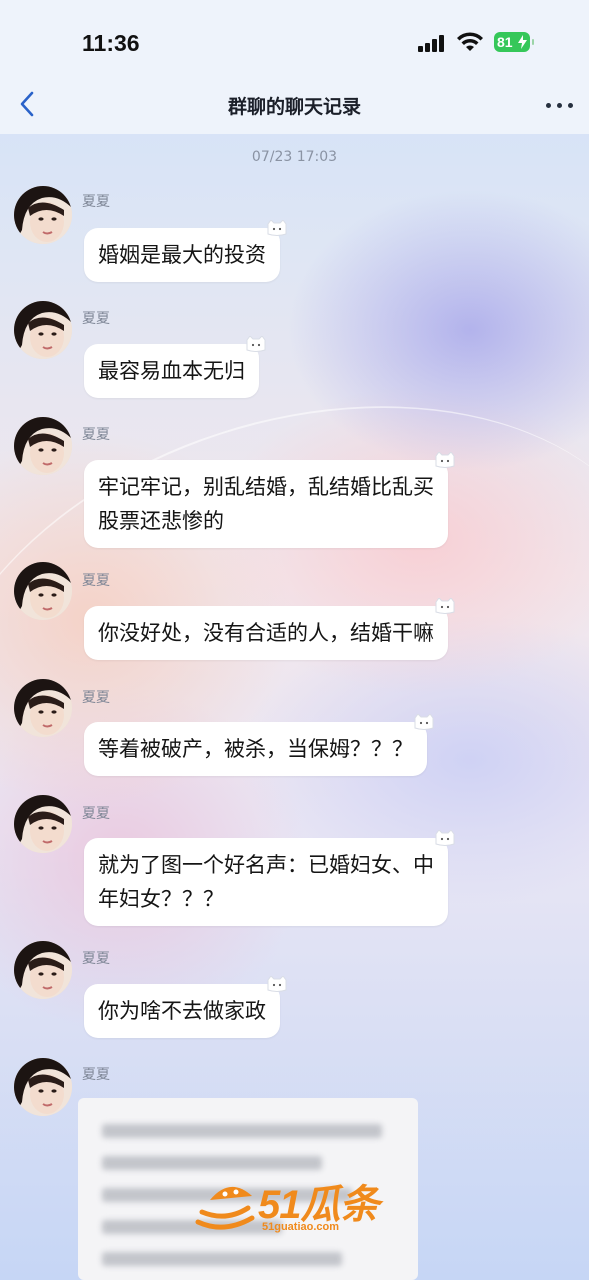 This screenshot has width=589, height=1280. What do you see at coordinates (560, 105) in the screenshot?
I see `ellipsis-icon` at bounding box center [560, 105].